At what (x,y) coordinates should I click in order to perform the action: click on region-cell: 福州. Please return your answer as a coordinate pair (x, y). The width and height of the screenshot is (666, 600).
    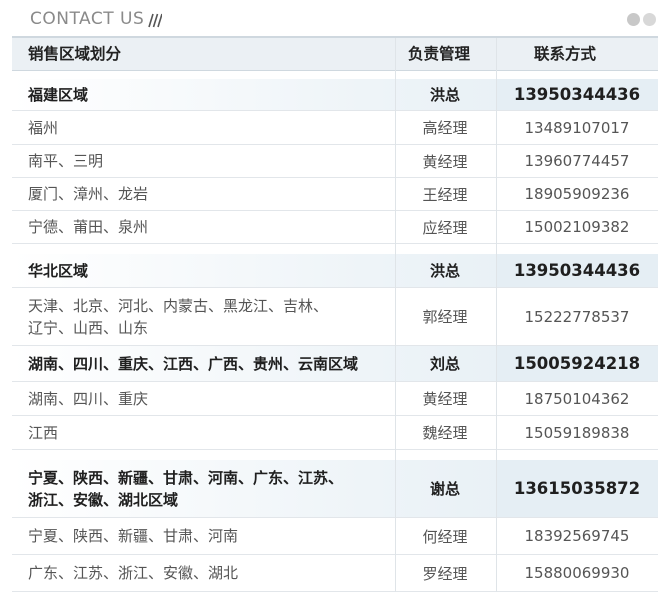
    Looking at the image, I should click on (43, 127).